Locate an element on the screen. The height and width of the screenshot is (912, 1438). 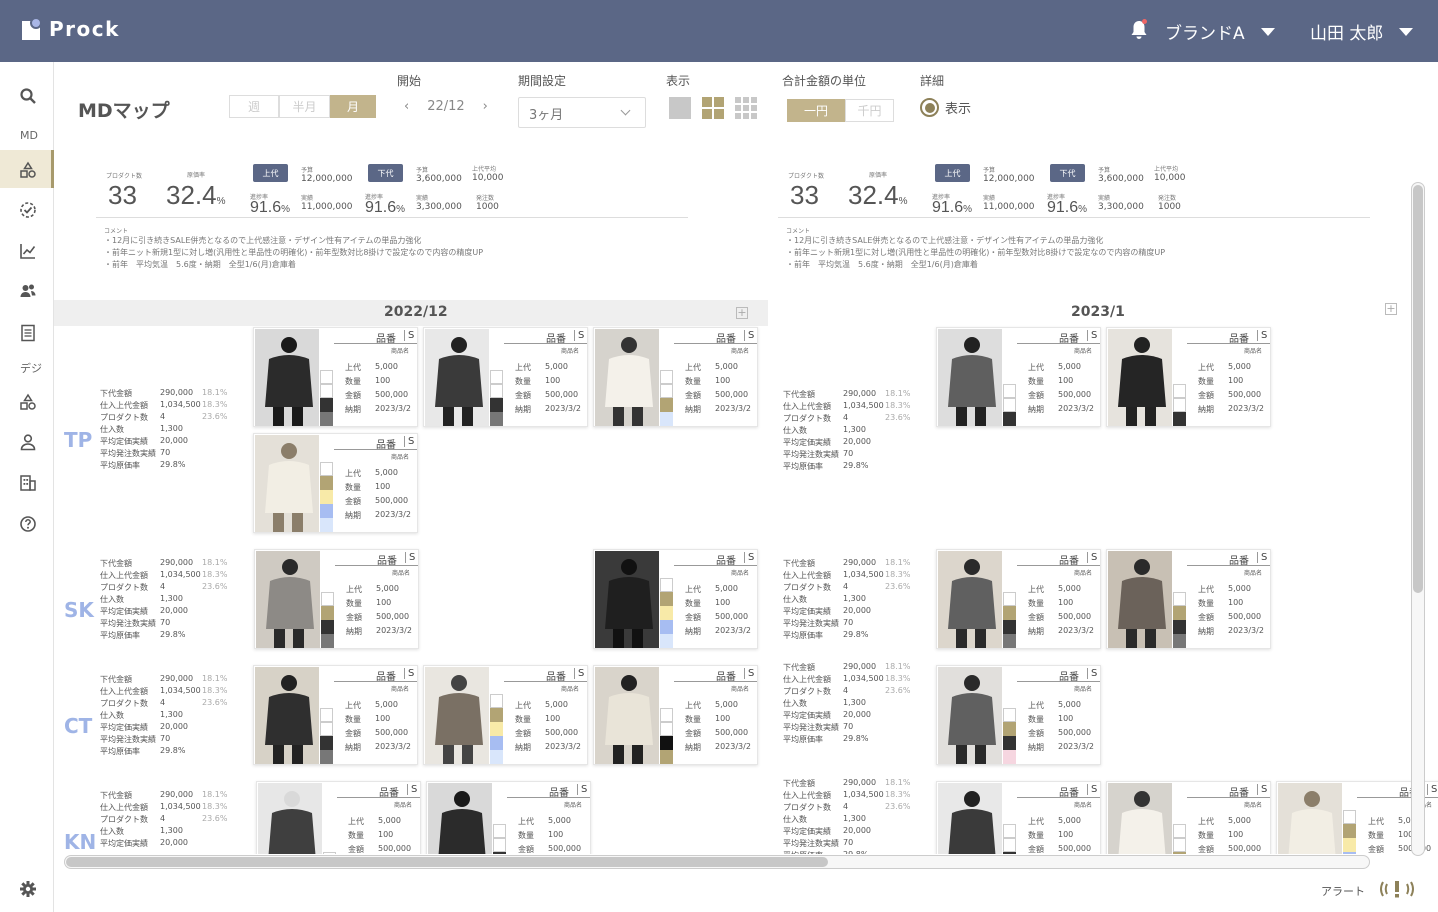
period-half-month: 半月 is located at coordinates (304, 106).